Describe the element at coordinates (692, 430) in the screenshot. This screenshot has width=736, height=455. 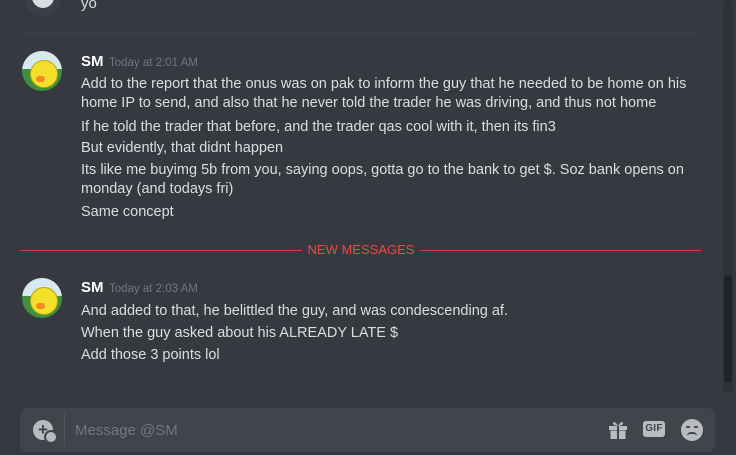
I see `emoji-face-icon` at that location.